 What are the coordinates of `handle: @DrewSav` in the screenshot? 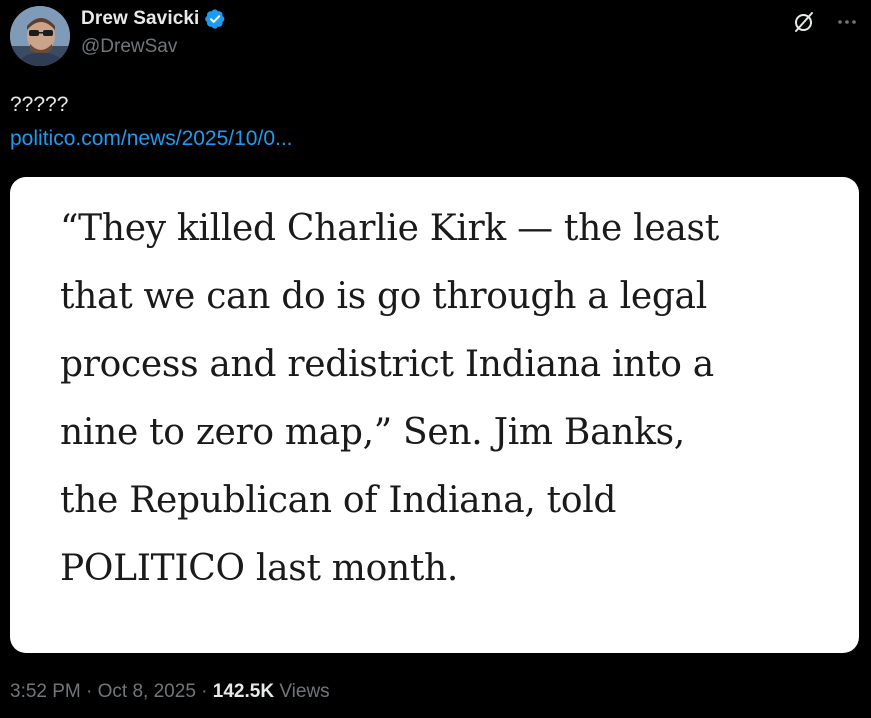 It's located at (153, 47).